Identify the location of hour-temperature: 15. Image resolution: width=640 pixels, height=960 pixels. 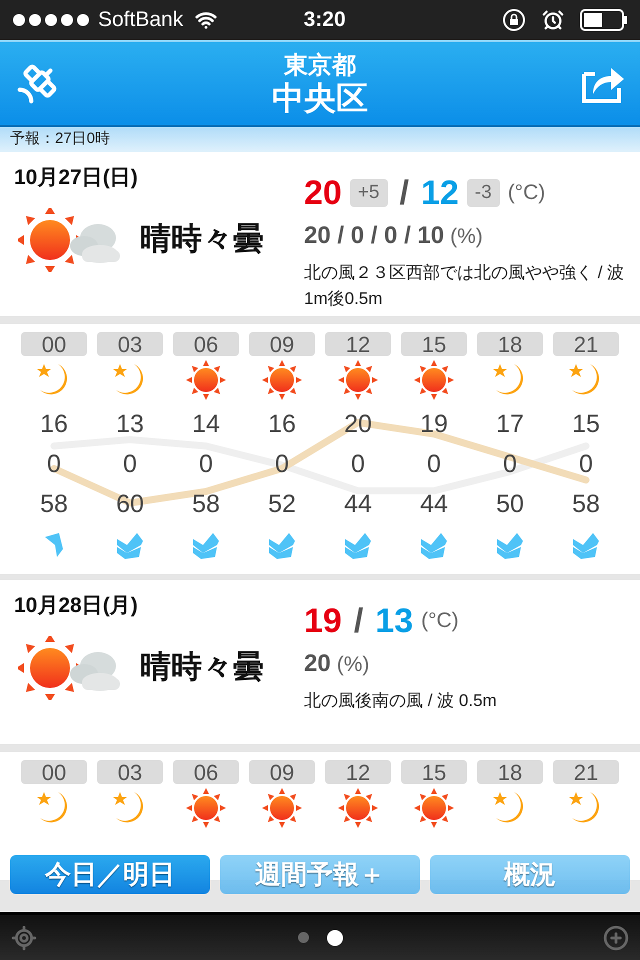
(586, 424).